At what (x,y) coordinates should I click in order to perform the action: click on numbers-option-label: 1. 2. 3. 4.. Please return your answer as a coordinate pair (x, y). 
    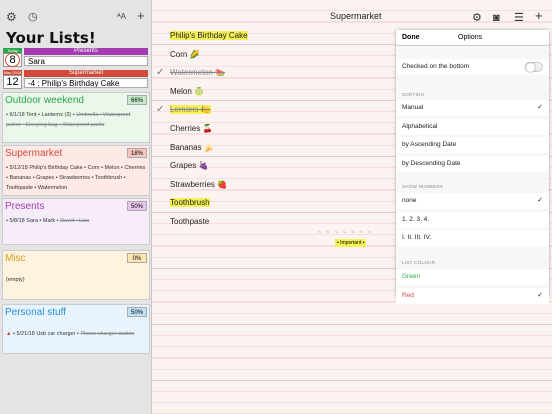
    Looking at the image, I should click on (416, 219).